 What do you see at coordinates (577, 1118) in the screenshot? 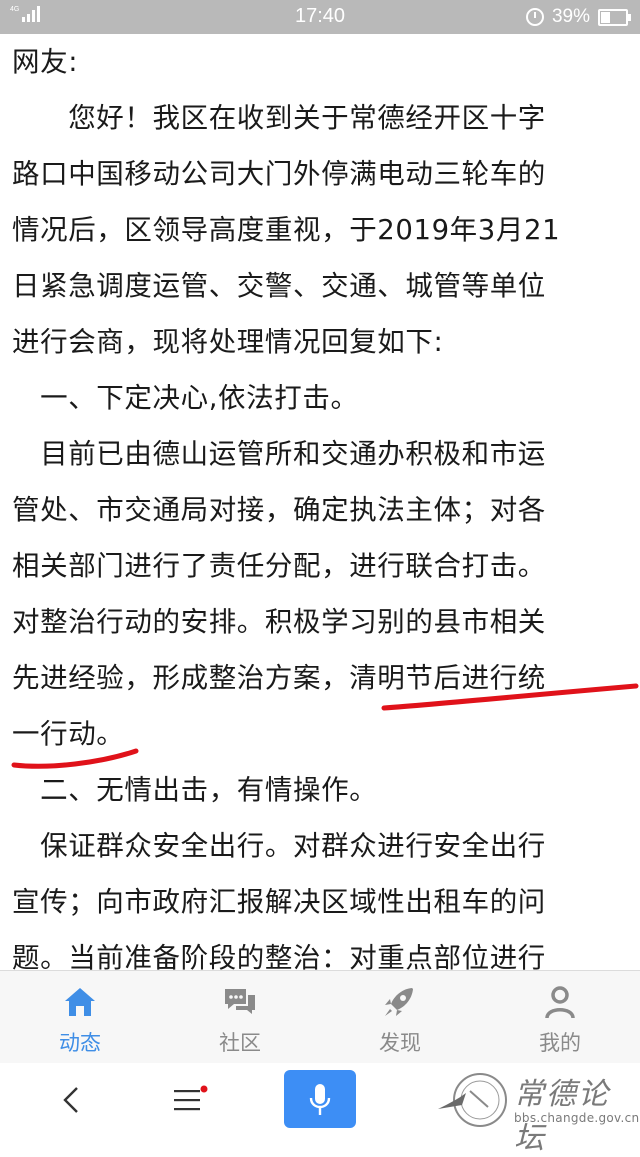
I see `watermark-url: bbs.changde.gov.cn` at bounding box center [577, 1118].